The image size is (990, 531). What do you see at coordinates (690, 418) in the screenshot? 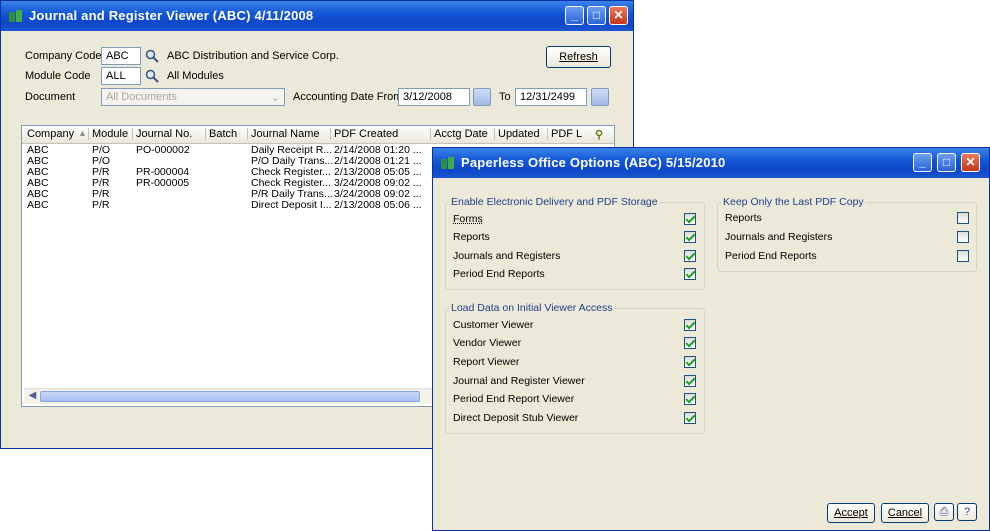
I see `option-direct-deposit-stub-viewer-checkbox` at bounding box center [690, 418].